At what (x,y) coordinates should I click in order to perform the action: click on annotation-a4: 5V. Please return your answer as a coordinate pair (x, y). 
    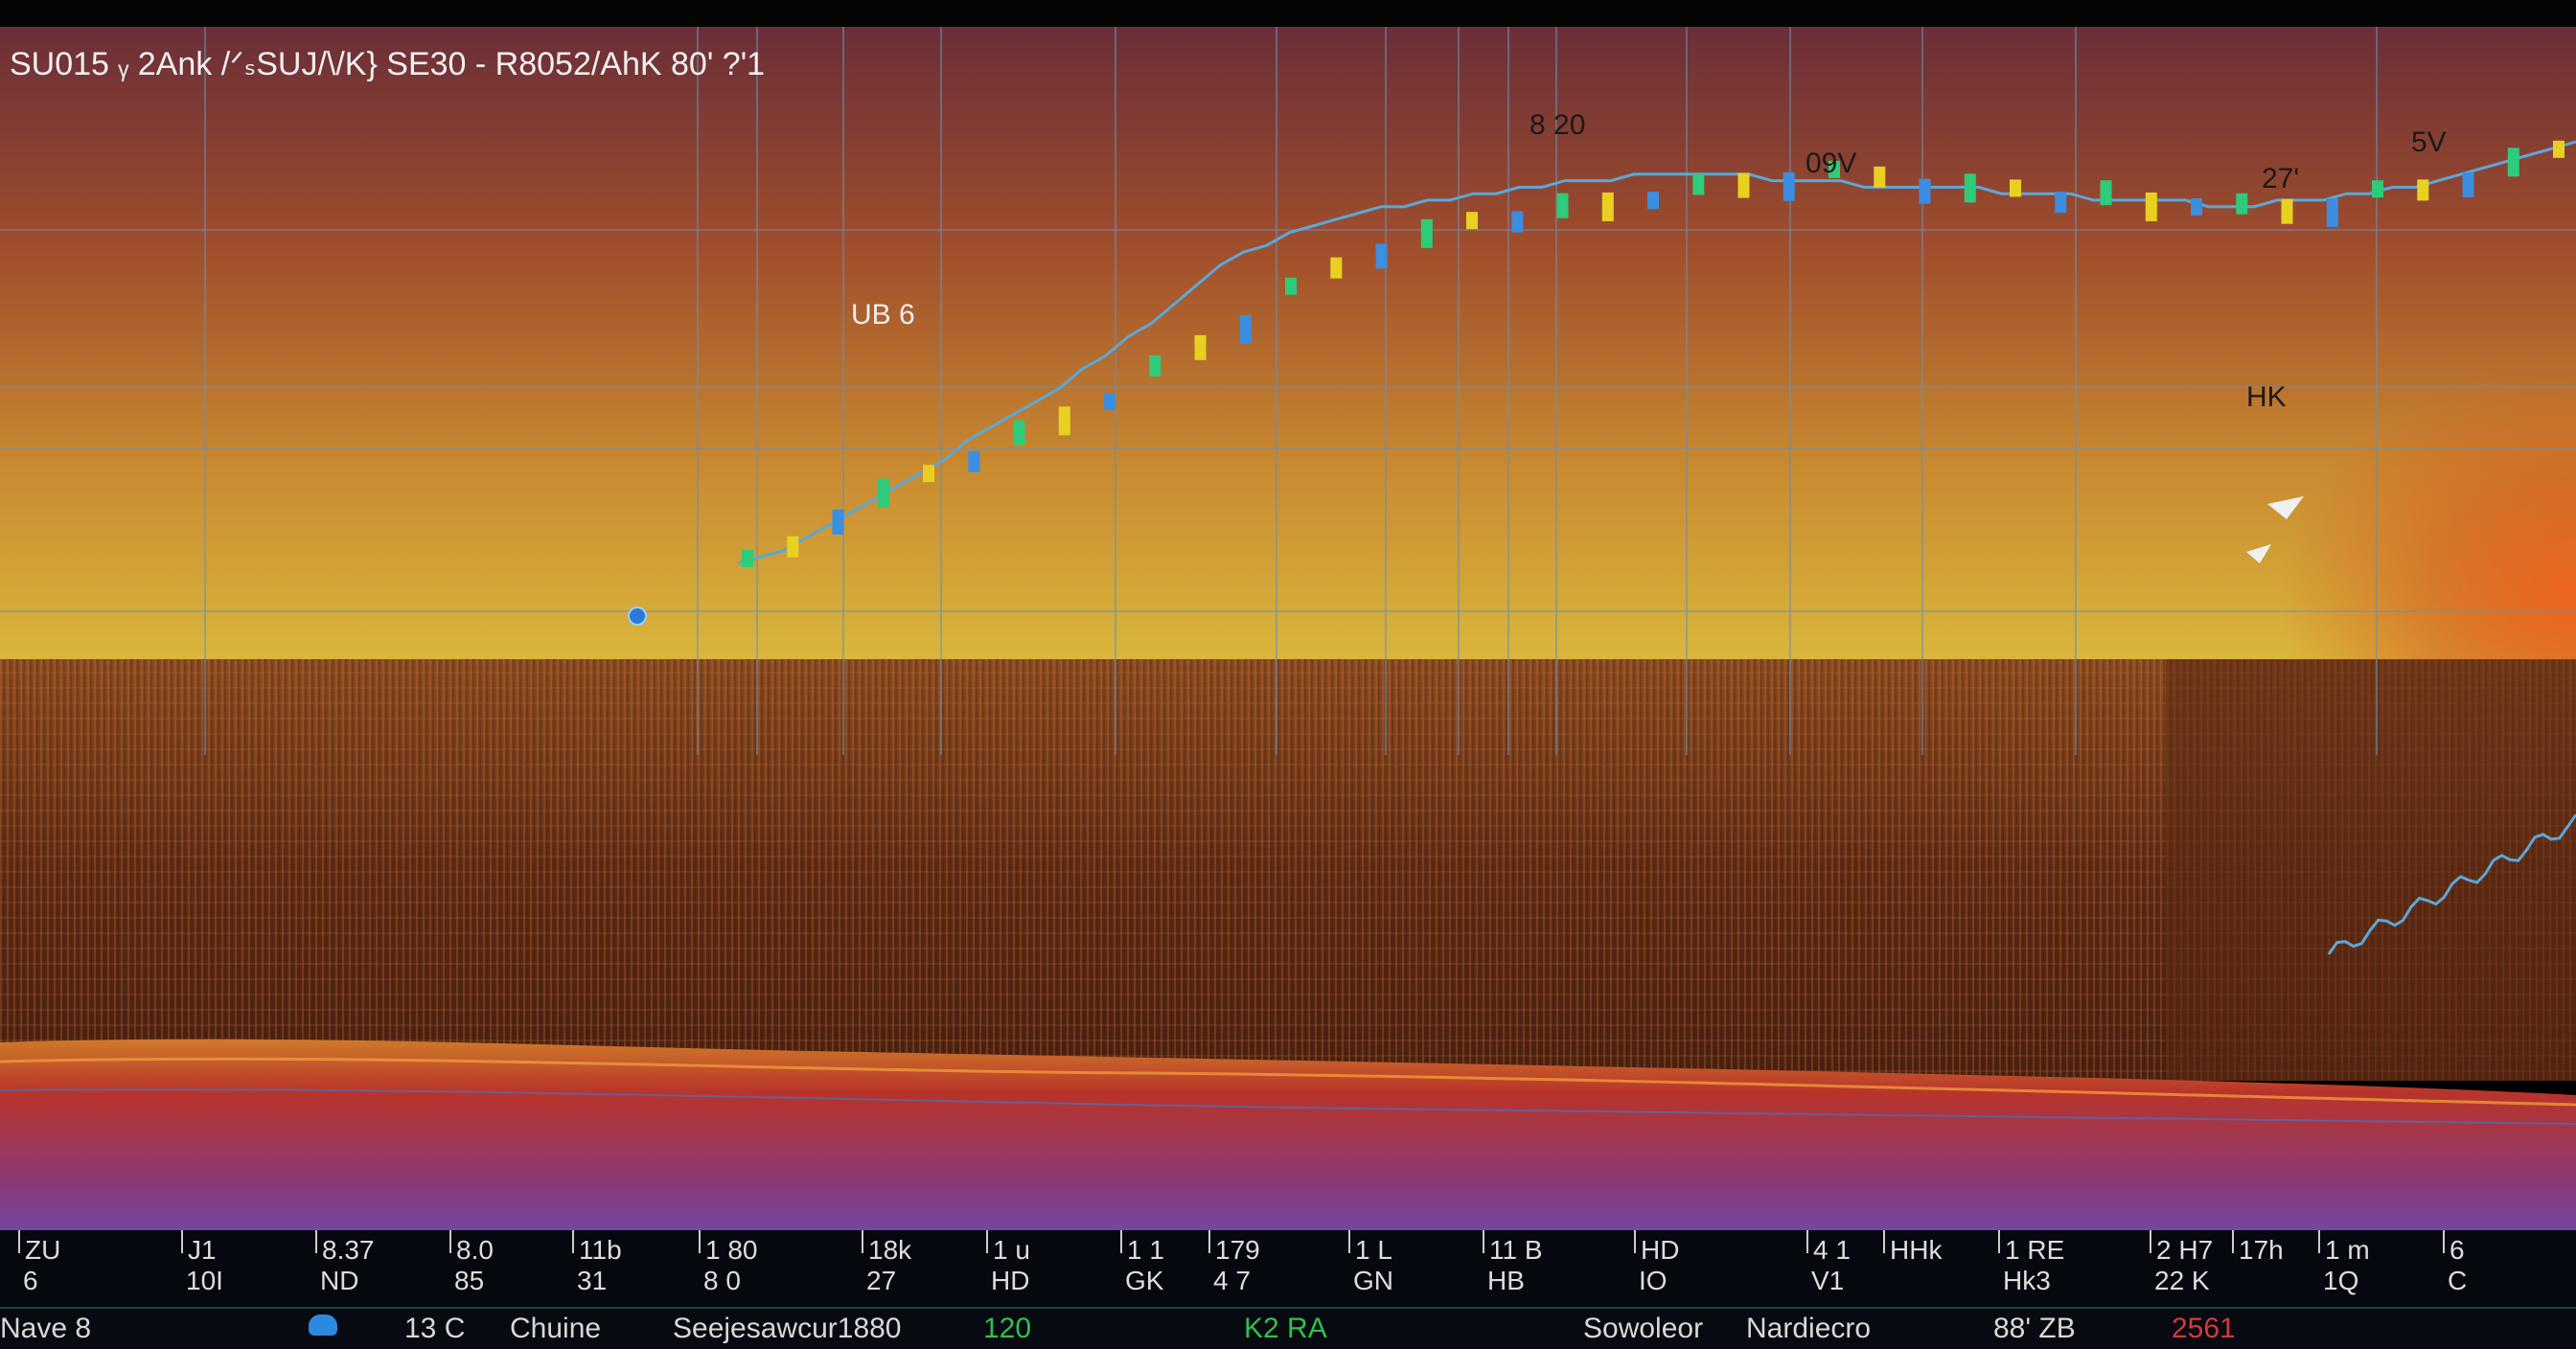
    Looking at the image, I should click on (2429, 142).